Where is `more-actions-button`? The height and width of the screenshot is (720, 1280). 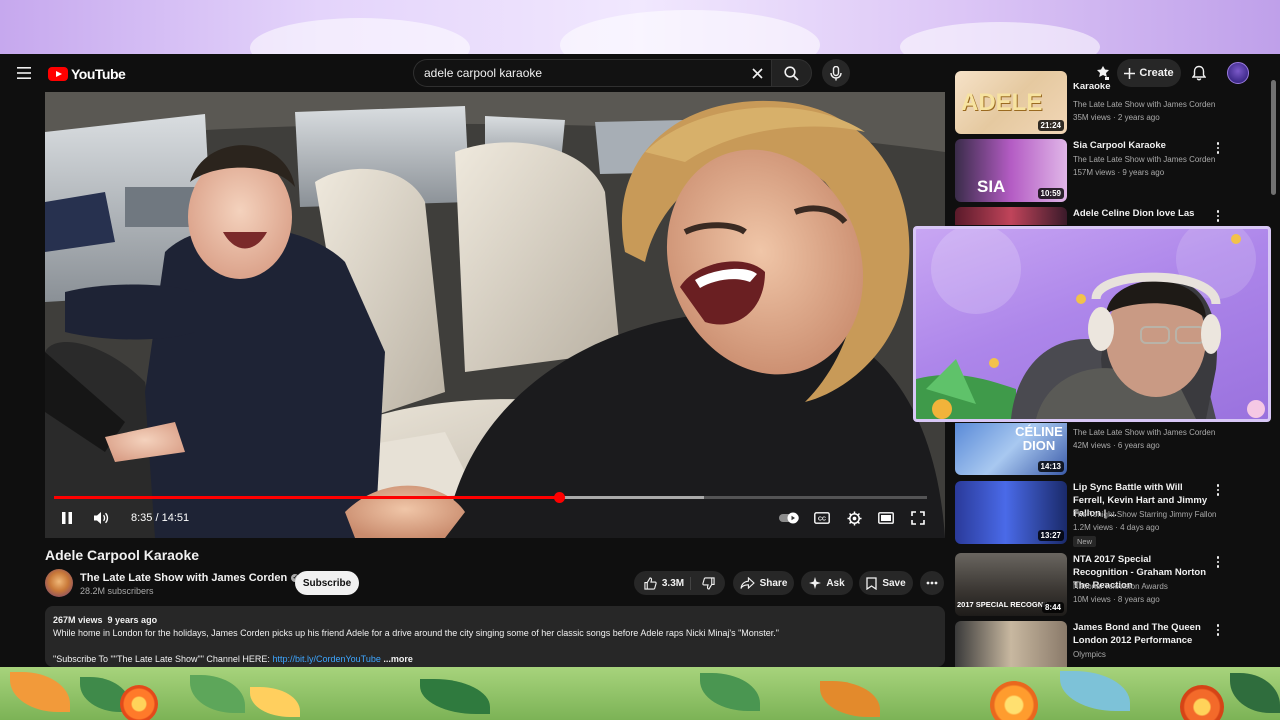
more-actions-button is located at coordinates (932, 583).